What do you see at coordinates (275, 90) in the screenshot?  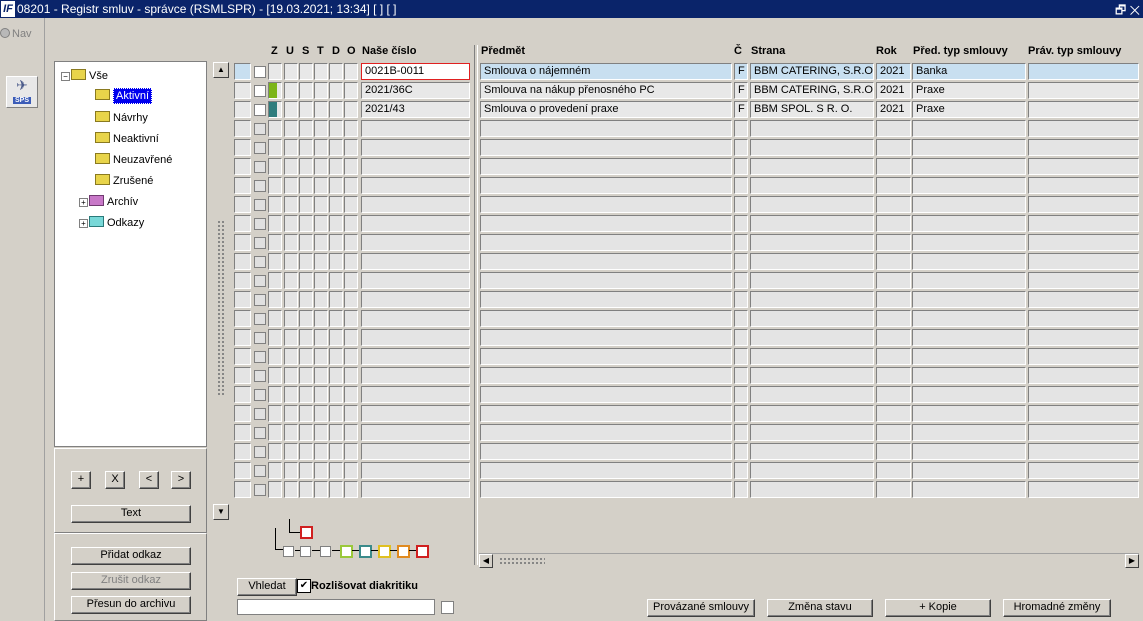 I see `cell-status-z` at bounding box center [275, 90].